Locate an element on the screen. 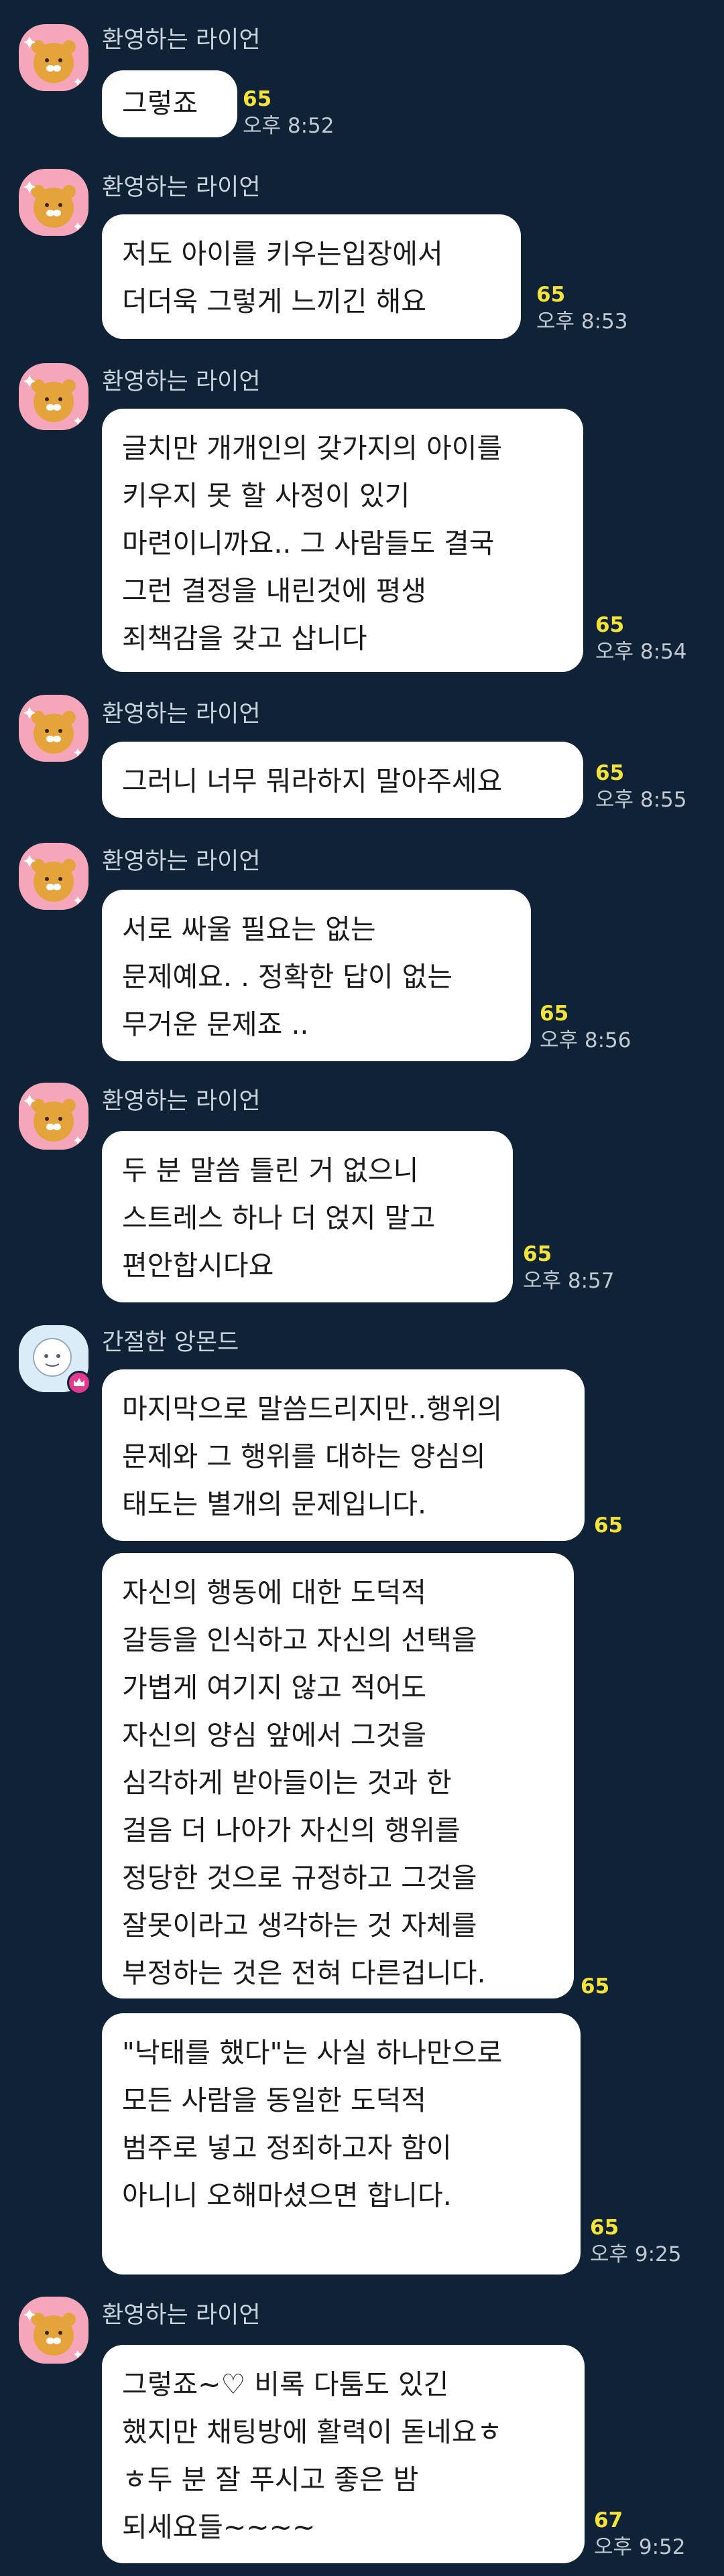  unread-count: 67 is located at coordinates (608, 2520).